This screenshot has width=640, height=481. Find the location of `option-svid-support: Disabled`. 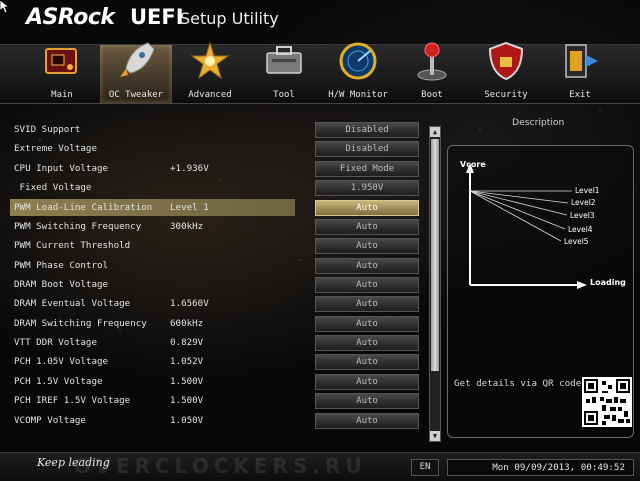

option-svid-support: Disabled is located at coordinates (367, 130).